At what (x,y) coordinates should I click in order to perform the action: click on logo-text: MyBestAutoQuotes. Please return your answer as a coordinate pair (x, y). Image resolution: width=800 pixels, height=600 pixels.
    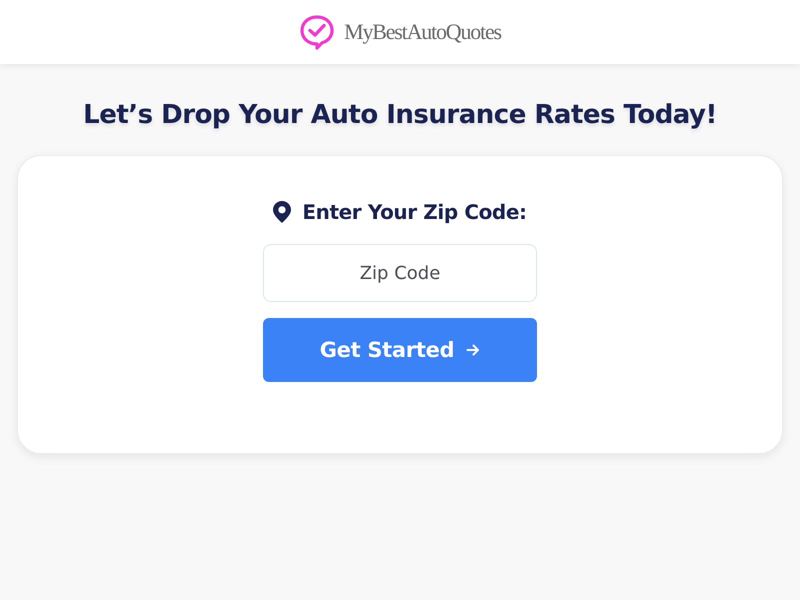
    Looking at the image, I should click on (422, 32).